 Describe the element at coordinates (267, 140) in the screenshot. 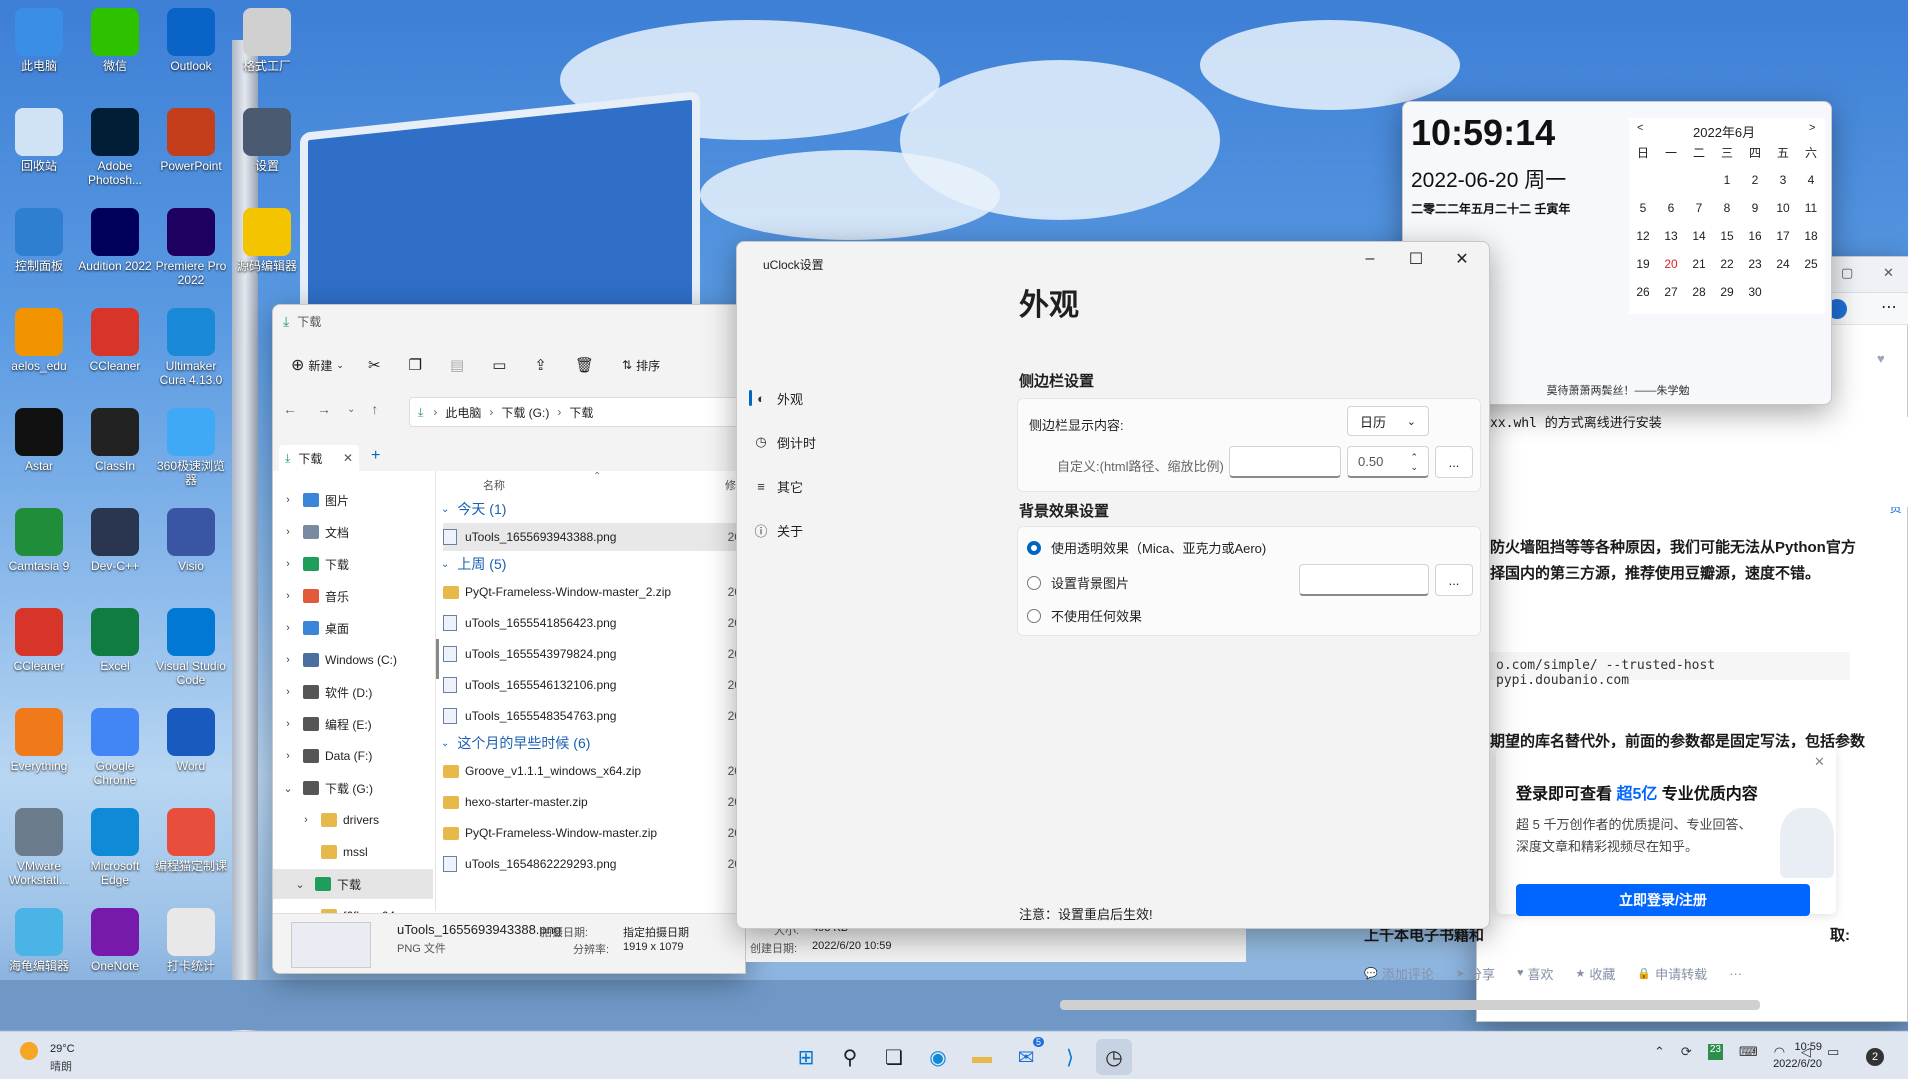

I see `desktop-shortcut: 设置` at that location.